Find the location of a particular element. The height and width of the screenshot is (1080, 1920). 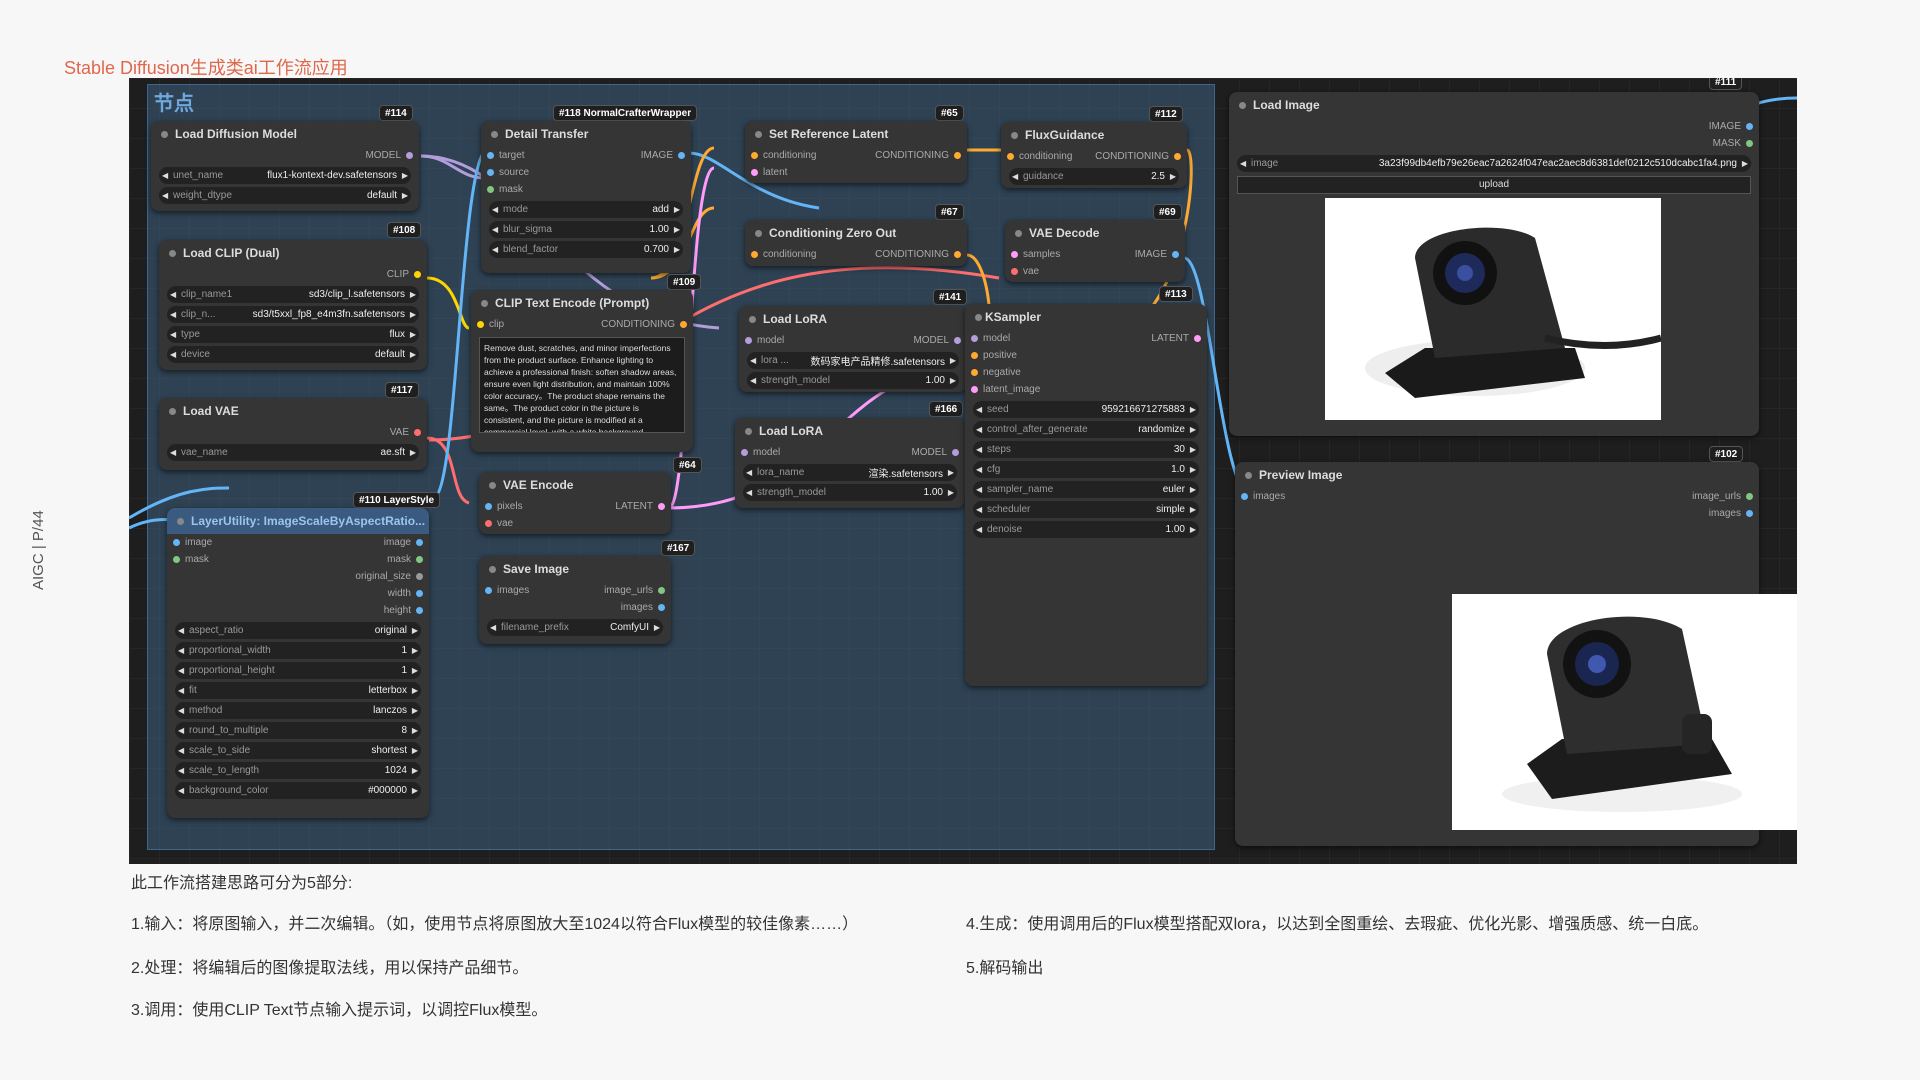

widget-scheduler: schedulersimple is located at coordinates (1086, 509).